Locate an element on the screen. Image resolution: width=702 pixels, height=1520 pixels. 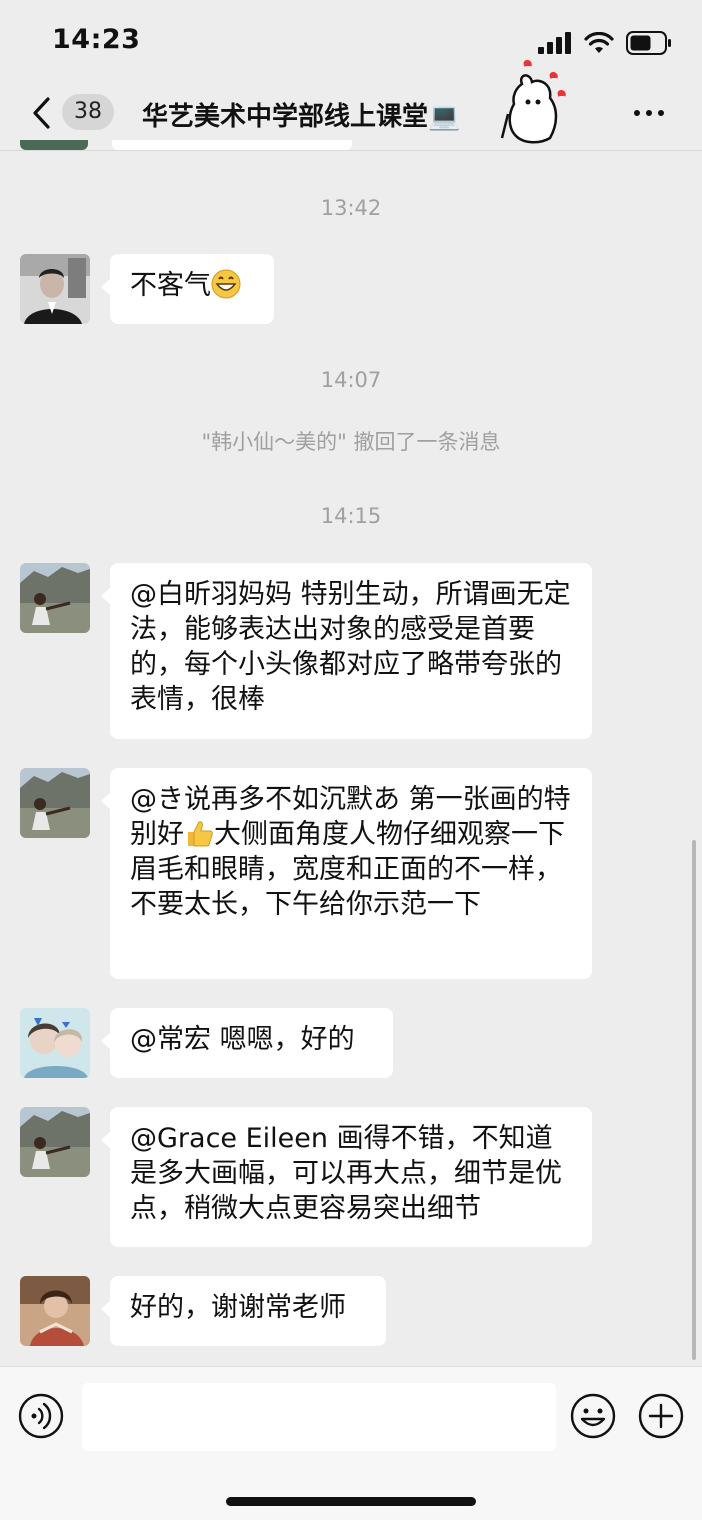
timestamp: 14:07 is located at coordinates (351, 380).